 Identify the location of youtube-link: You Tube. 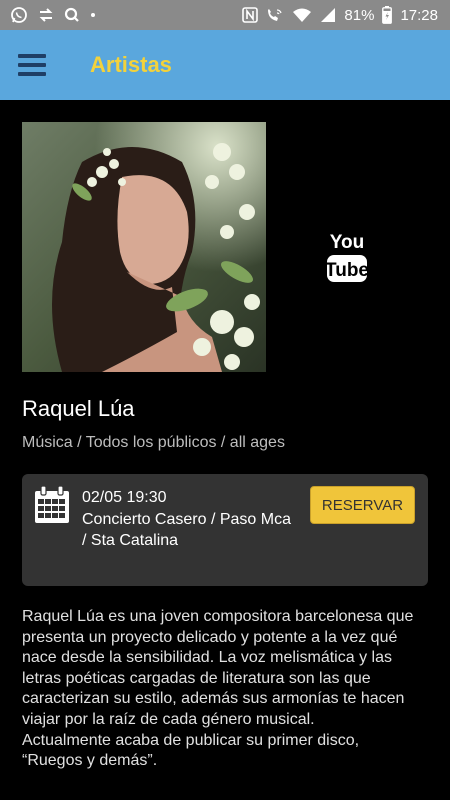
(347, 256).